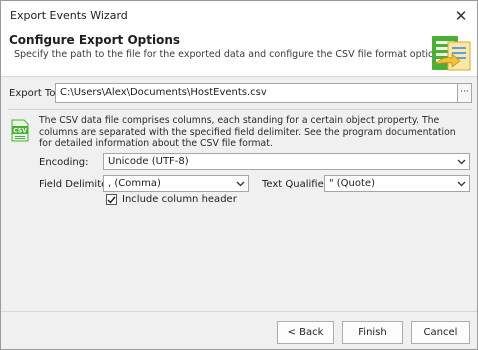 This screenshot has height=350, width=478. I want to click on field-delimiter-value: , (Comma), so click(134, 183).